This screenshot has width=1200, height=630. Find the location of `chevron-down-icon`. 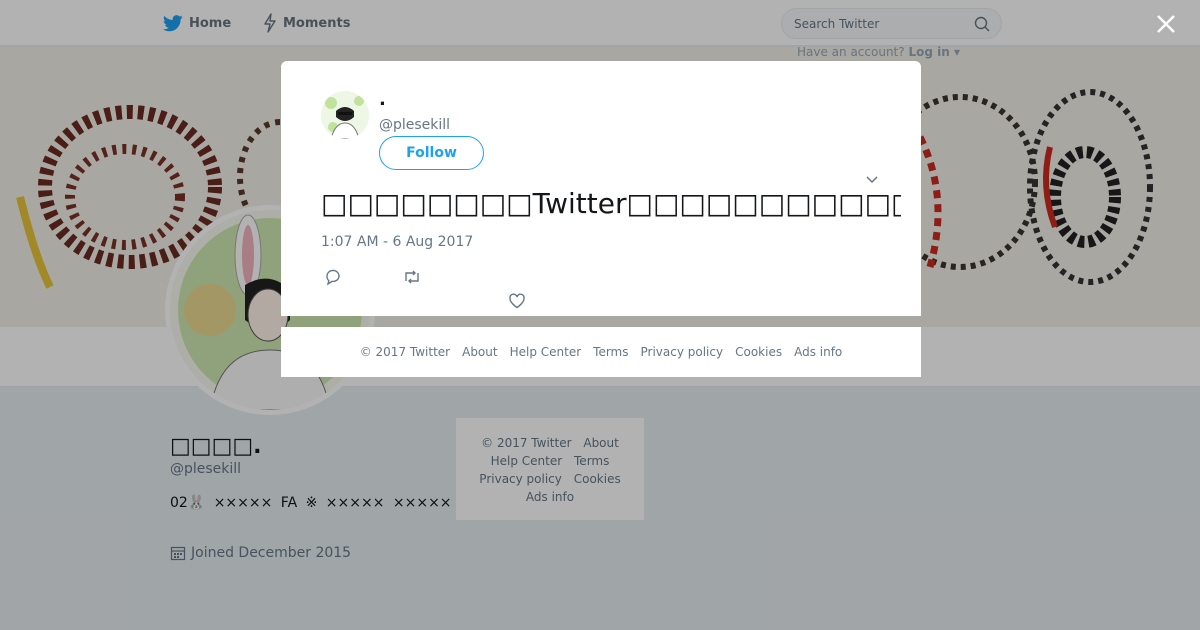

chevron-down-icon is located at coordinates (872, 180).